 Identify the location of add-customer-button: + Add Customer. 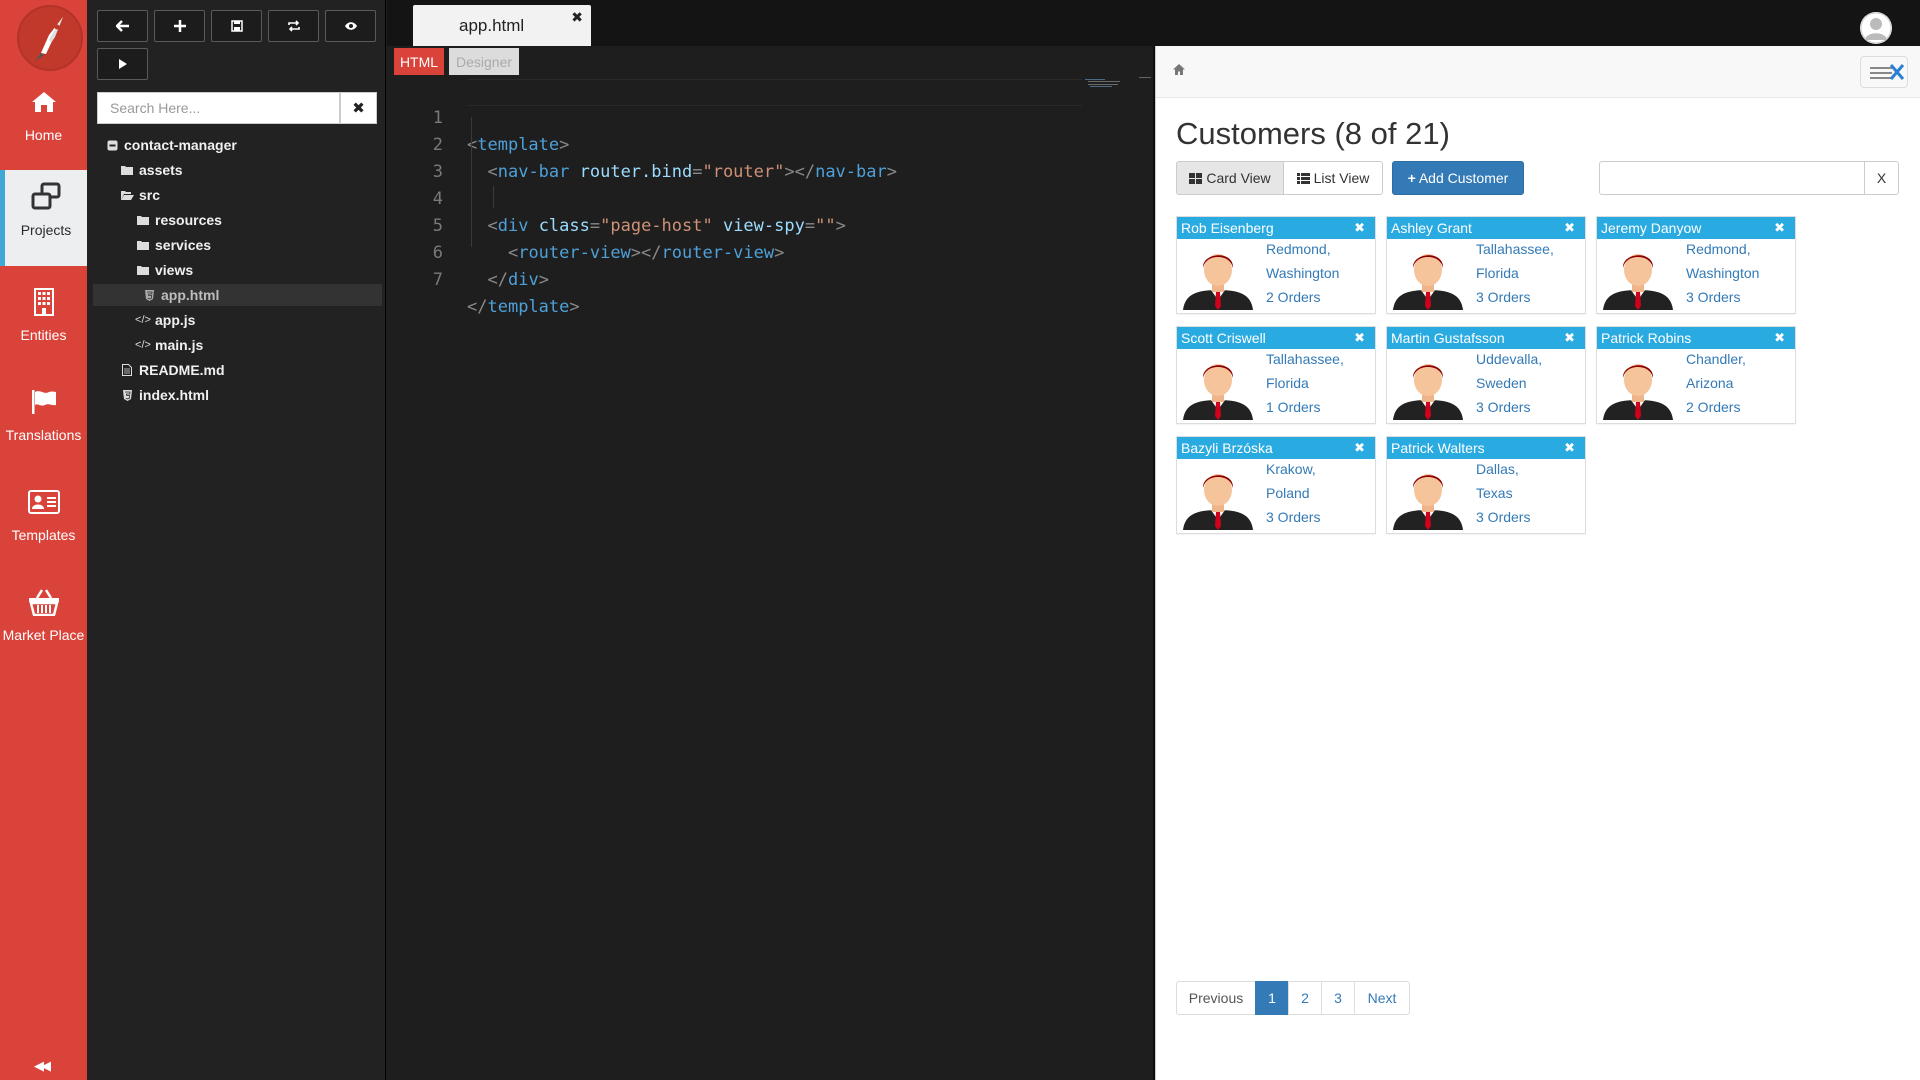
(1458, 178).